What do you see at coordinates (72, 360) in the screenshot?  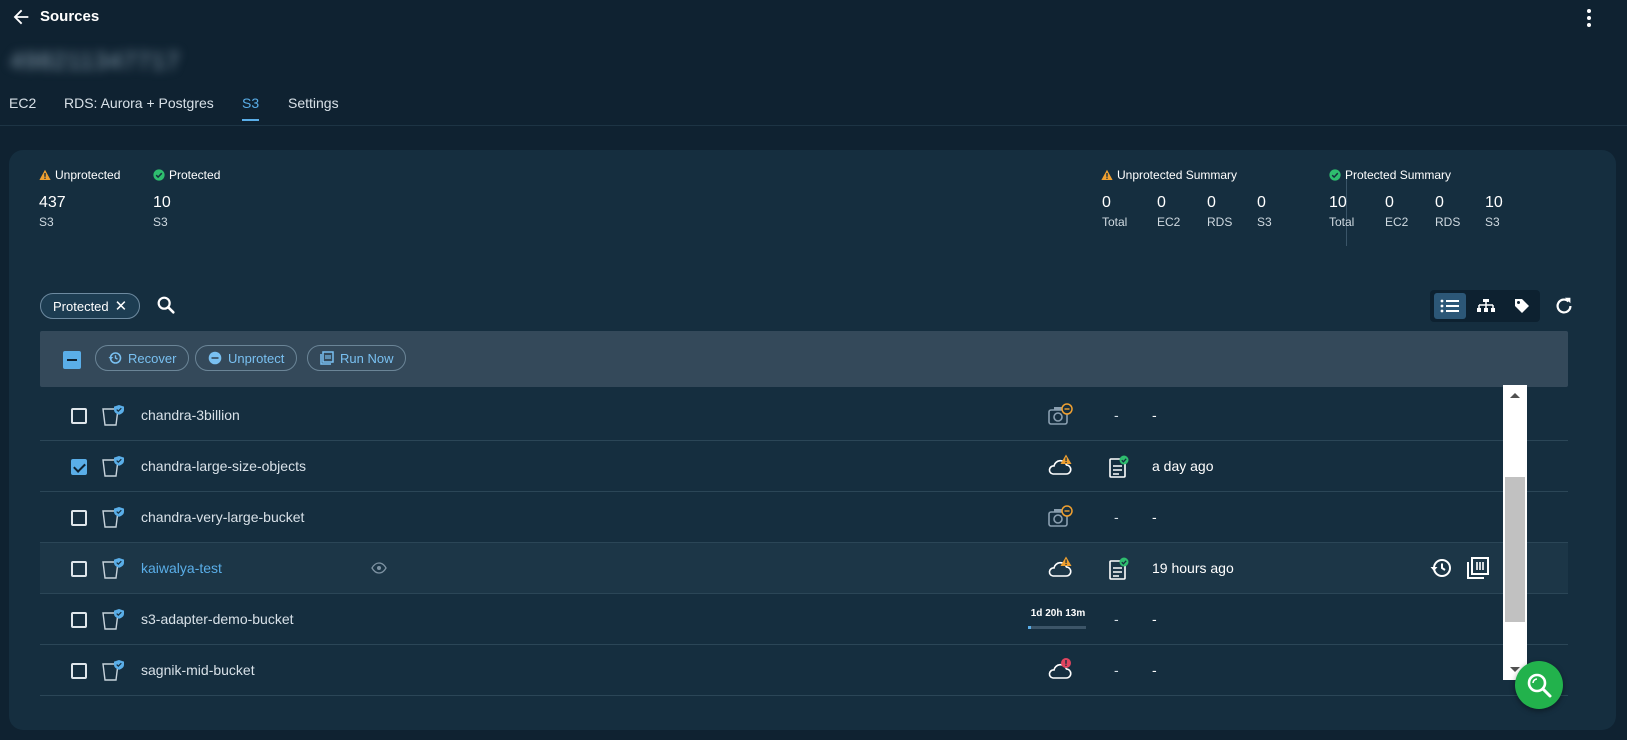 I see `select-all-checkbox` at bounding box center [72, 360].